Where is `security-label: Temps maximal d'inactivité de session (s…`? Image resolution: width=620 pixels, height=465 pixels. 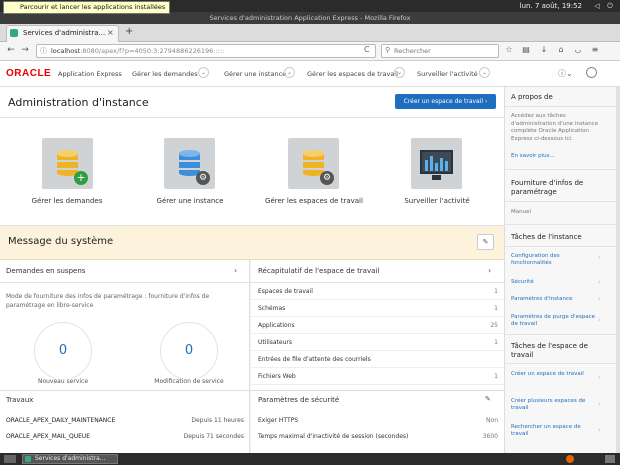
security-label: Temps maximal d'inactivité de session (s… is located at coordinates (333, 436).